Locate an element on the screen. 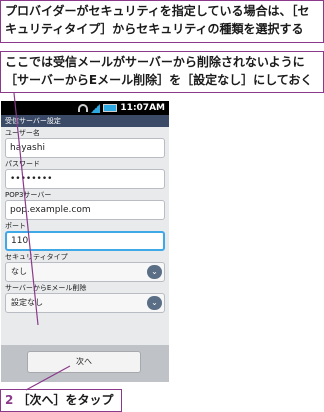 The height and width of the screenshot is (412, 324). pop3-server-label: POP3サーバー is located at coordinates (28, 195).